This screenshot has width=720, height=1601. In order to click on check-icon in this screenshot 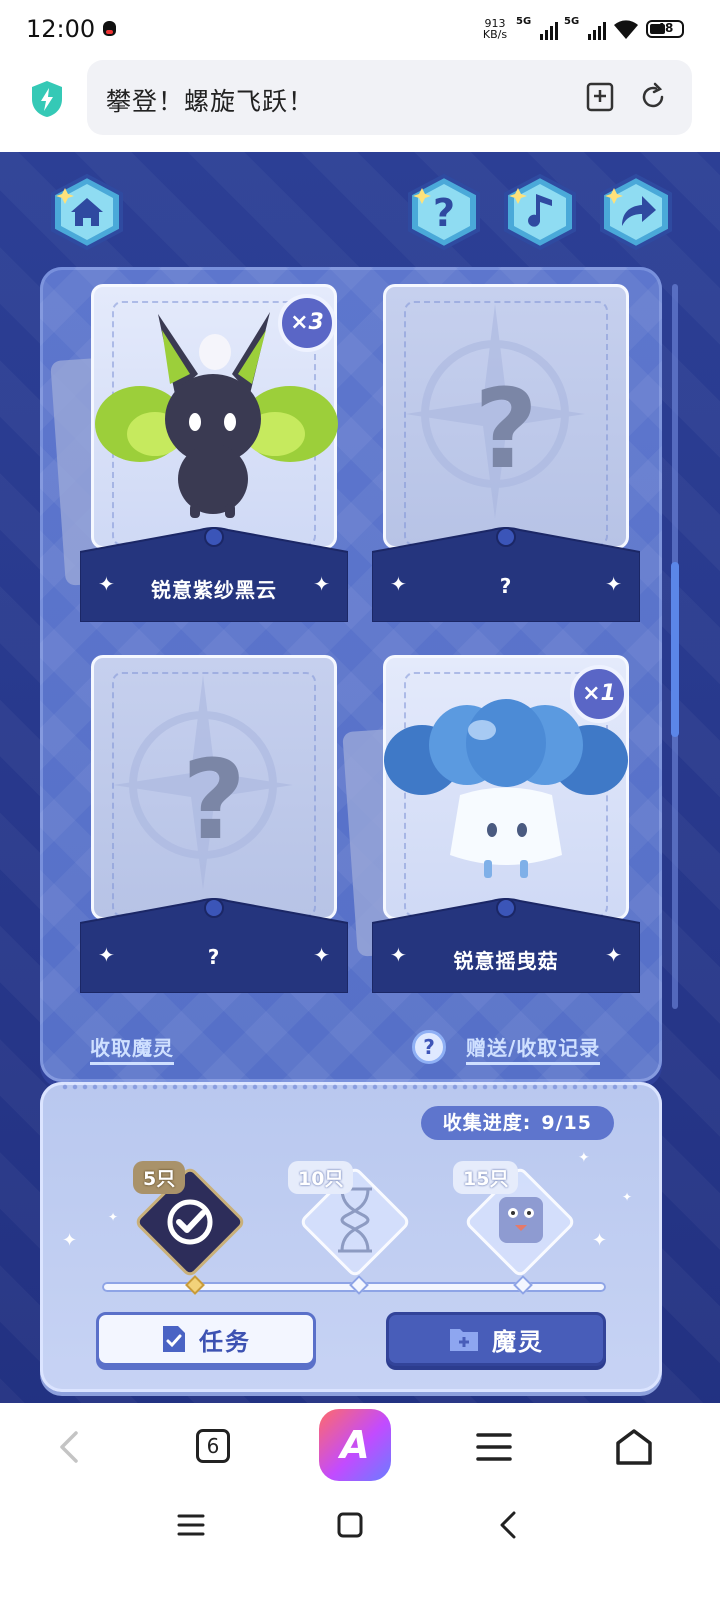, I will do `click(190, 1222)`.